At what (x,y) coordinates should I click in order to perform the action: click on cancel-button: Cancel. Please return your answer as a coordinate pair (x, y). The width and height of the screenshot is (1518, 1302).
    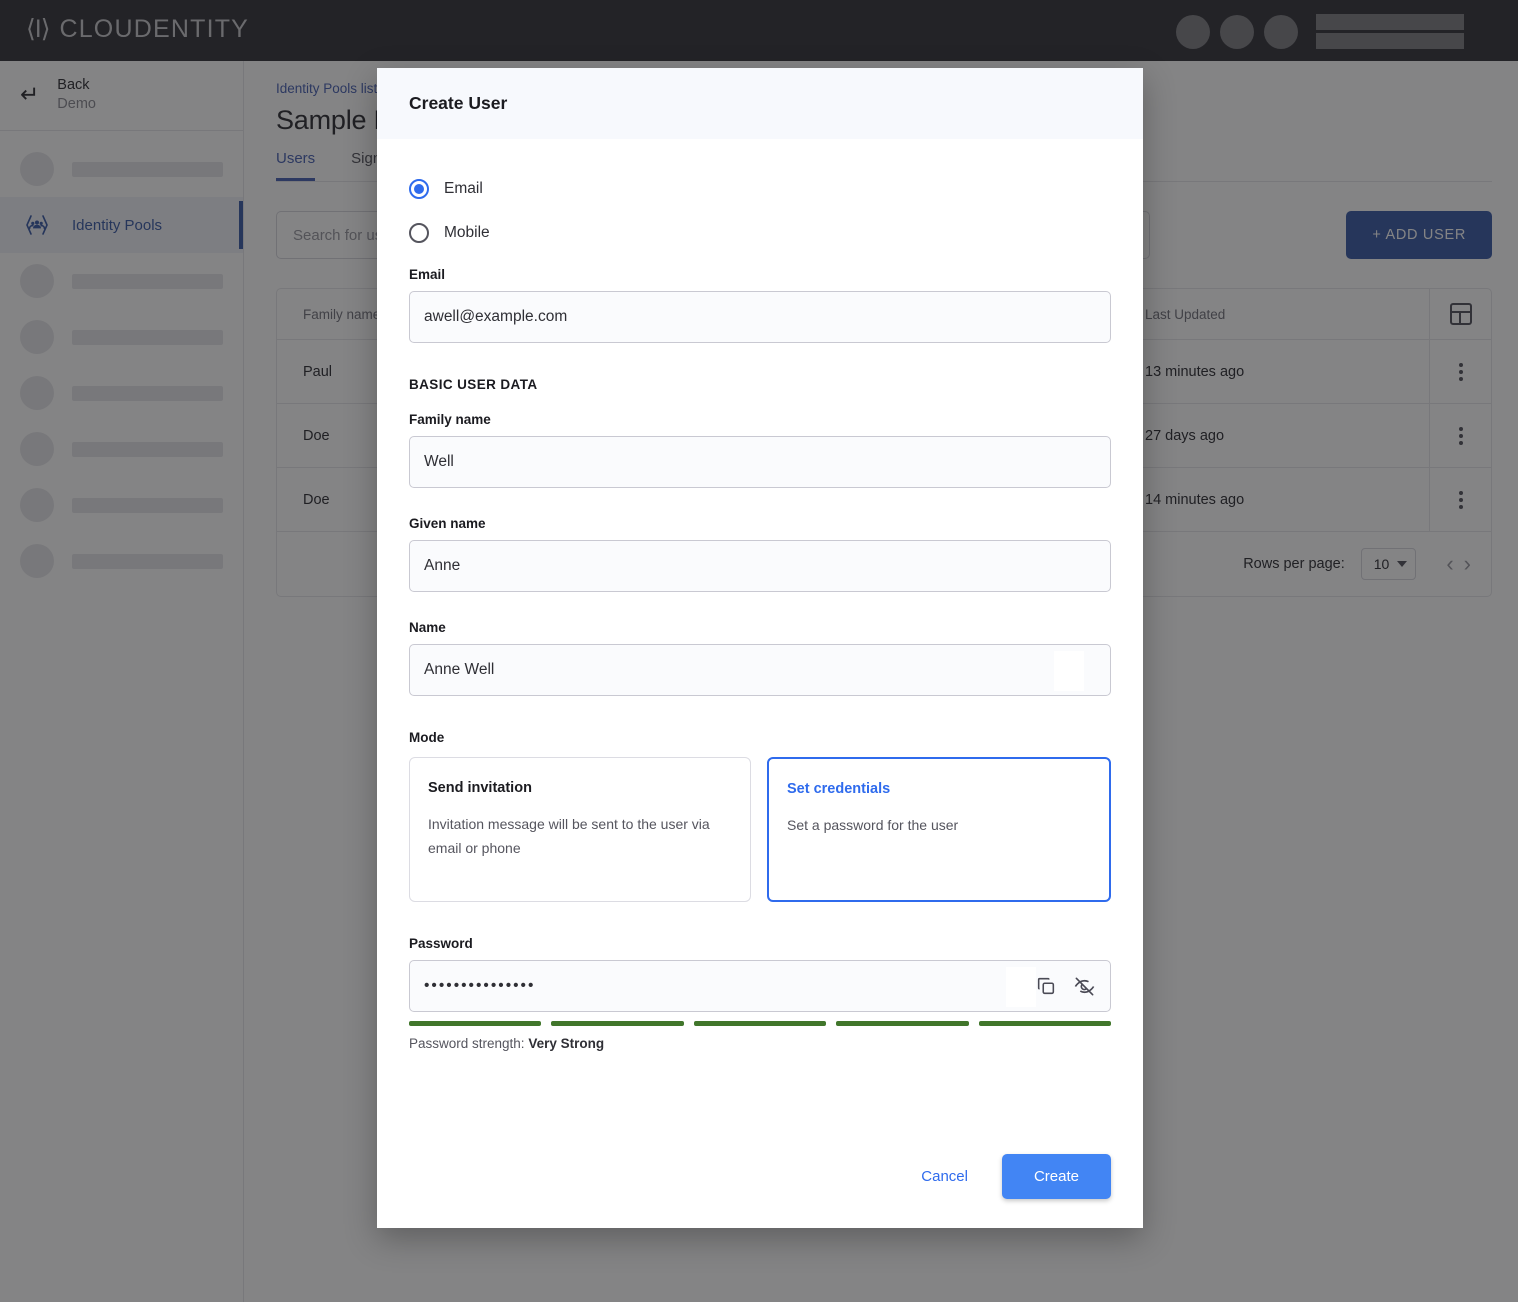
    Looking at the image, I should click on (944, 1176).